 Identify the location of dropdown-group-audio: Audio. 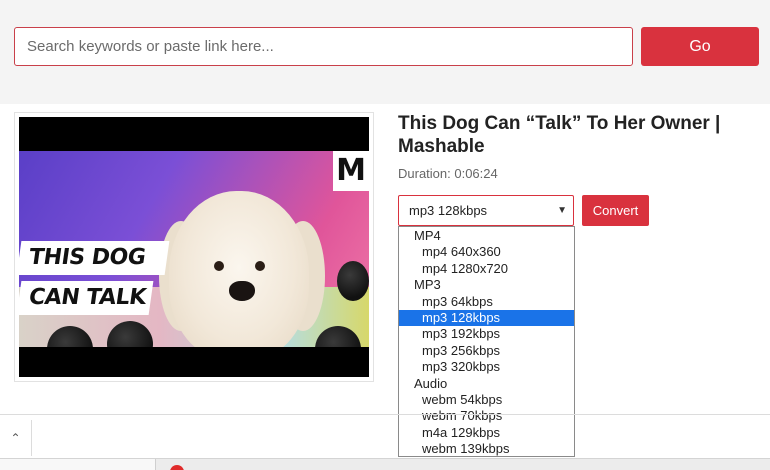
(431, 383).